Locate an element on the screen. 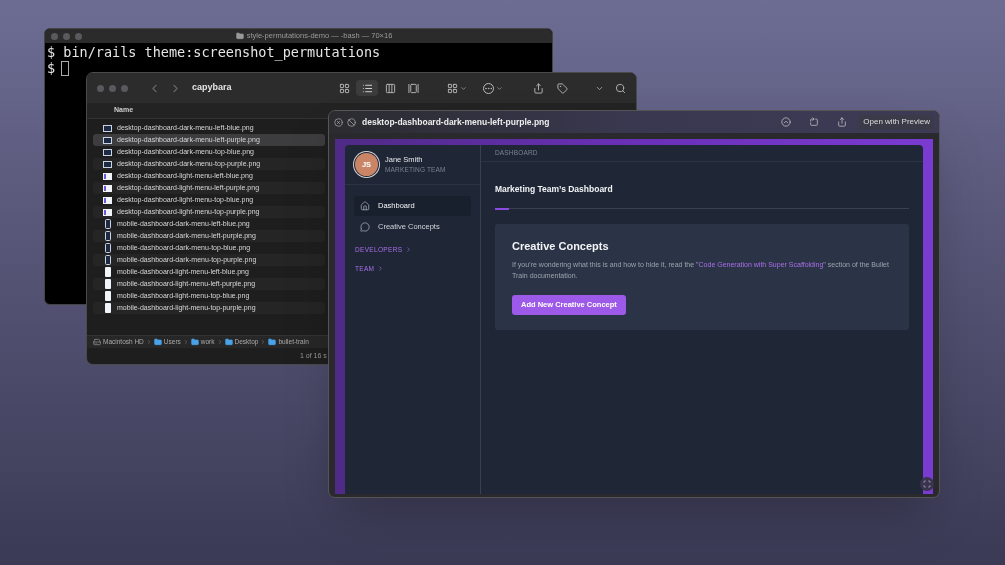 Image resolution: width=1005 pixels, height=565 pixels. chat-bubble-icon is located at coordinates (365, 227).